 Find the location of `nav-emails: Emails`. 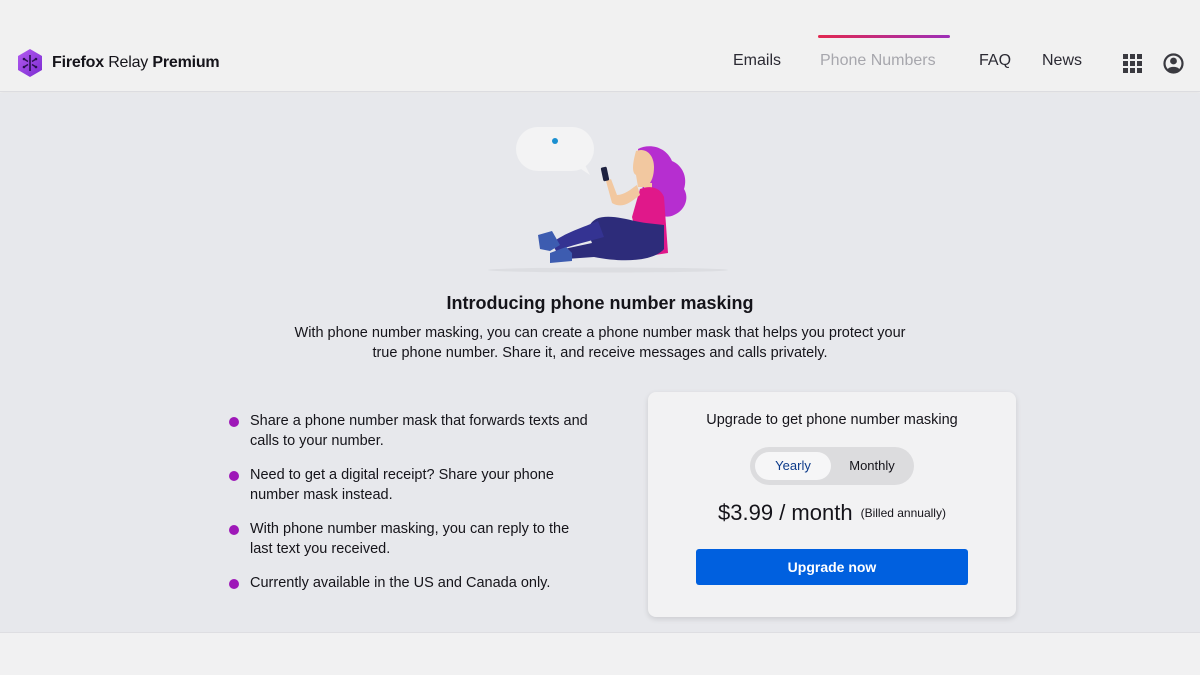

nav-emails: Emails is located at coordinates (757, 61).